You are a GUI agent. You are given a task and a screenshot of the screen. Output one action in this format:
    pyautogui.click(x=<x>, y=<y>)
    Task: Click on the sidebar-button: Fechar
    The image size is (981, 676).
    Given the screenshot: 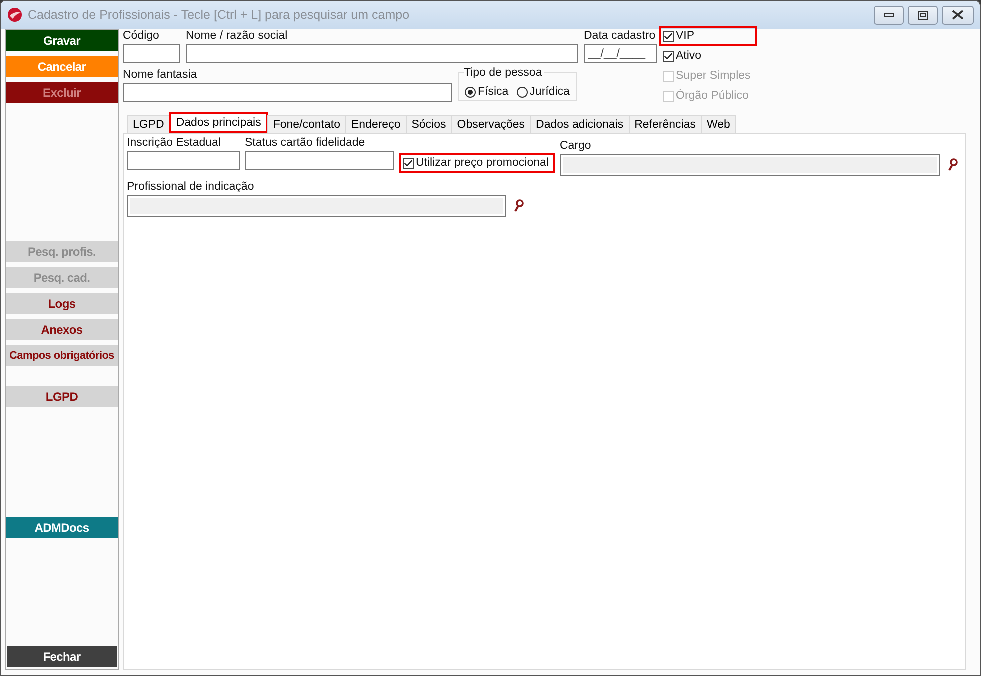 What is the action you would take?
    pyautogui.click(x=62, y=656)
    